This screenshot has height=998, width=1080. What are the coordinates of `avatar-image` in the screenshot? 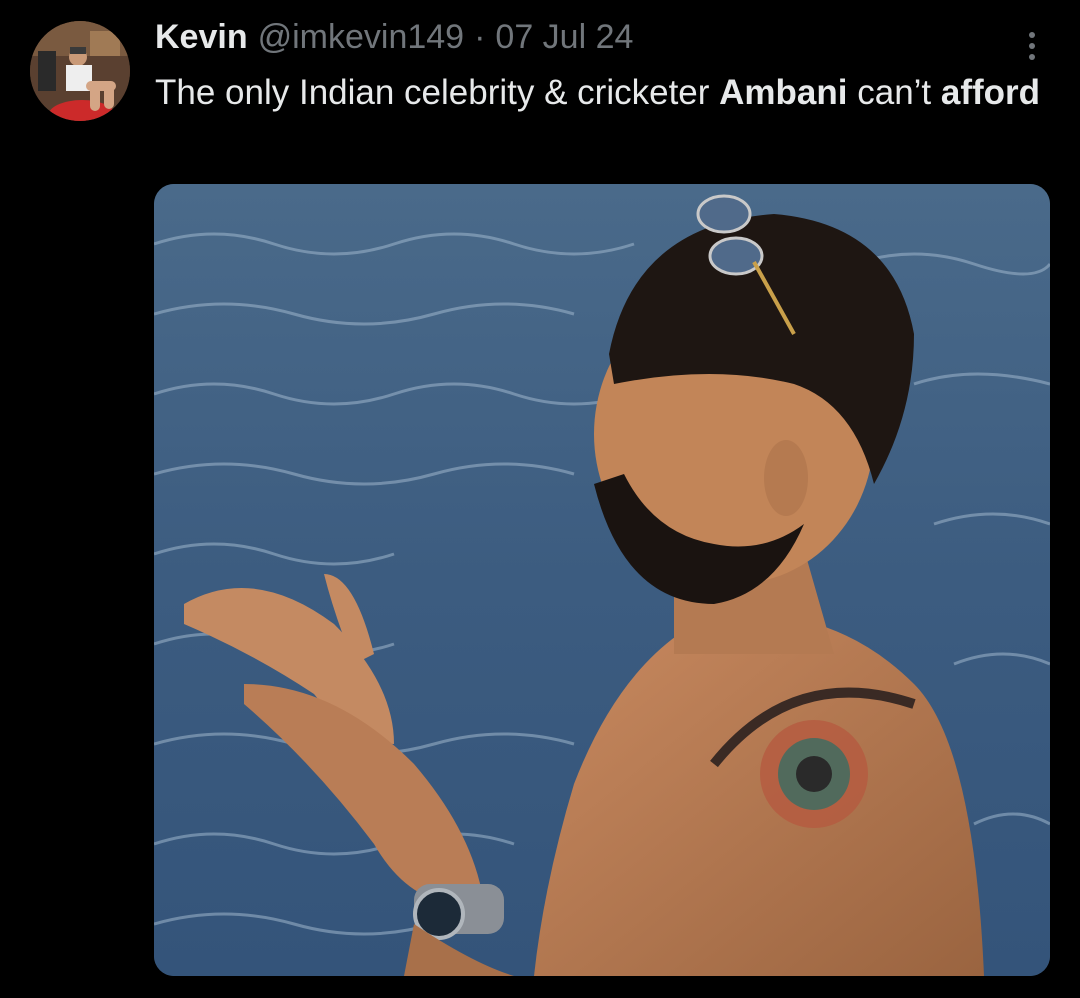 It's located at (80, 71).